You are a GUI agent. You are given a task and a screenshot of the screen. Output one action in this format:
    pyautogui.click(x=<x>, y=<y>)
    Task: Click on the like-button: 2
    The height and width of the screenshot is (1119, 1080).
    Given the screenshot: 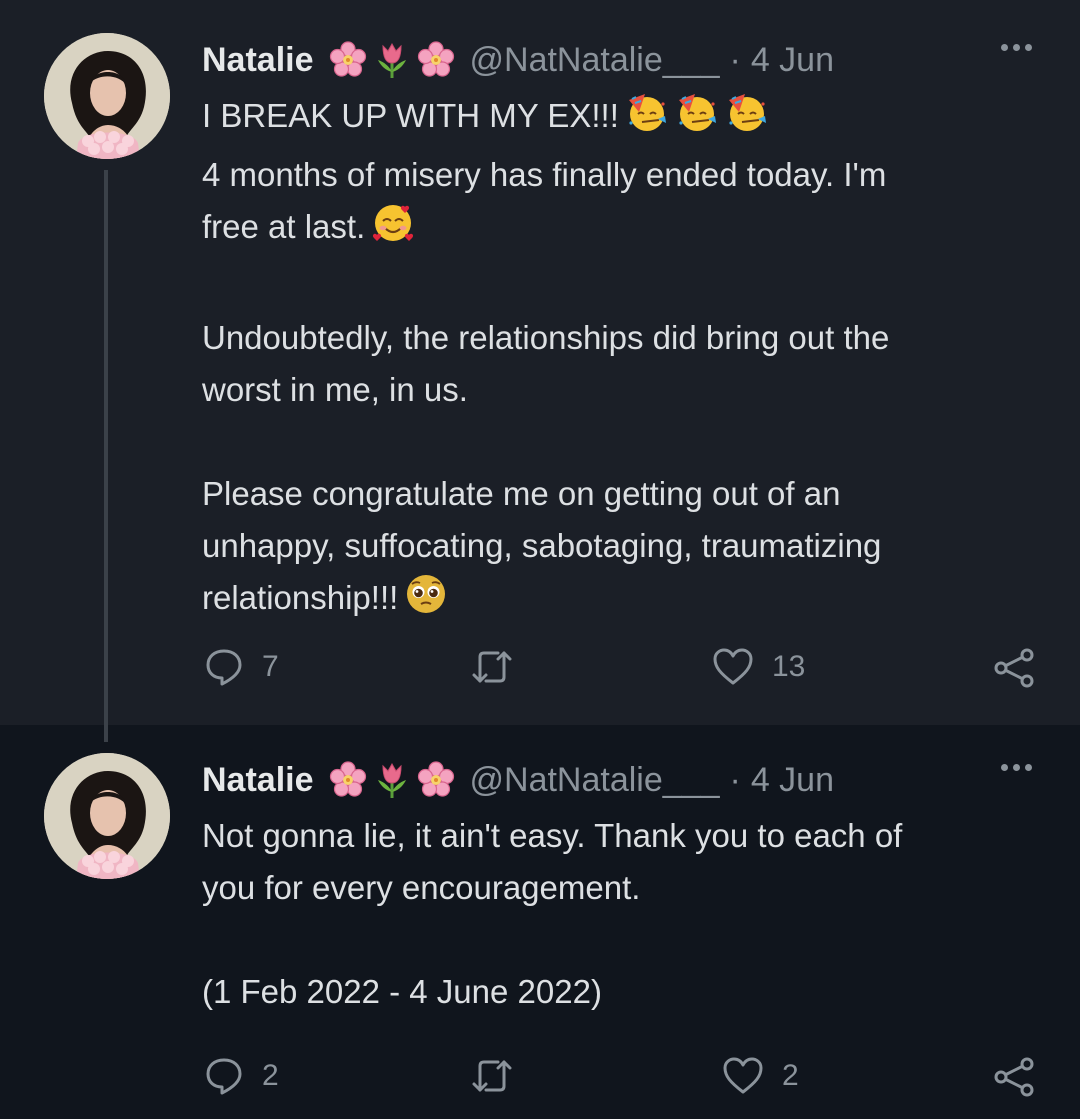 What is the action you would take?
    pyautogui.click(x=760, y=1076)
    